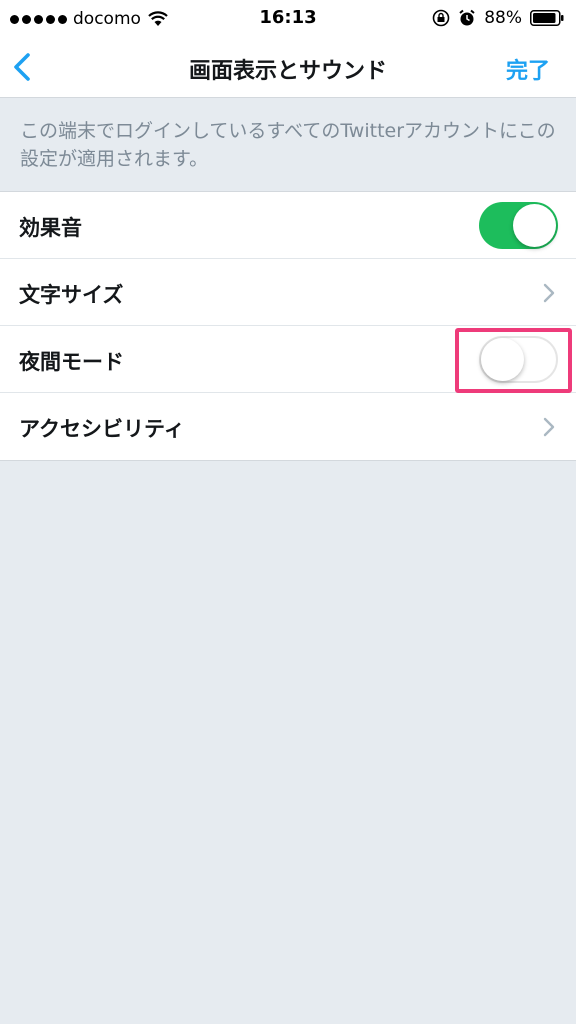 This screenshot has width=576, height=1024. Describe the element at coordinates (102, 429) in the screenshot. I see `setting-label: アクセシビリティ` at that location.